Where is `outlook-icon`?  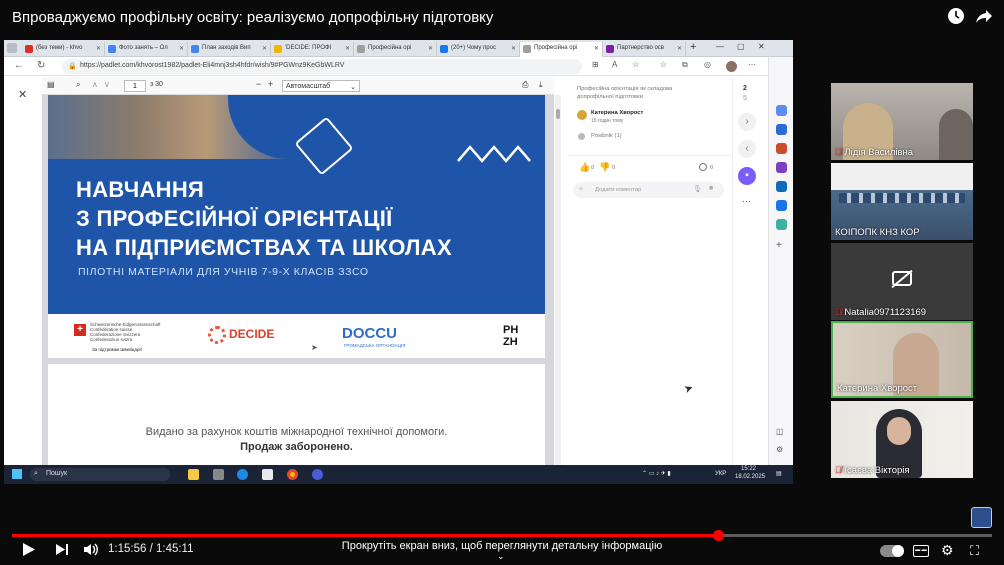 outlook-icon is located at coordinates (781, 205).